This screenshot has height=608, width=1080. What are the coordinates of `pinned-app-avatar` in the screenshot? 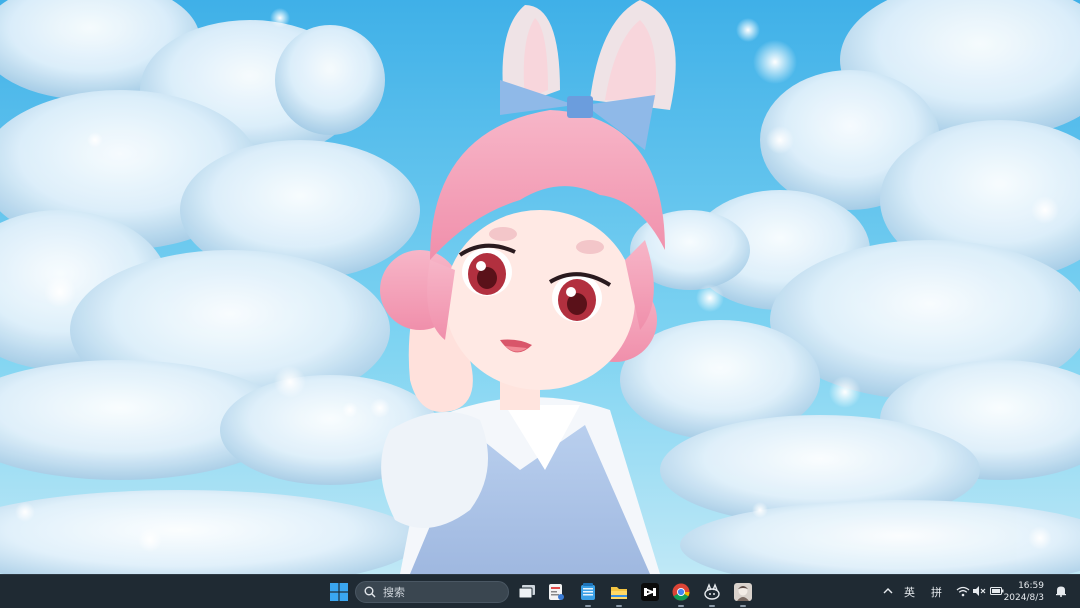 It's located at (743, 593).